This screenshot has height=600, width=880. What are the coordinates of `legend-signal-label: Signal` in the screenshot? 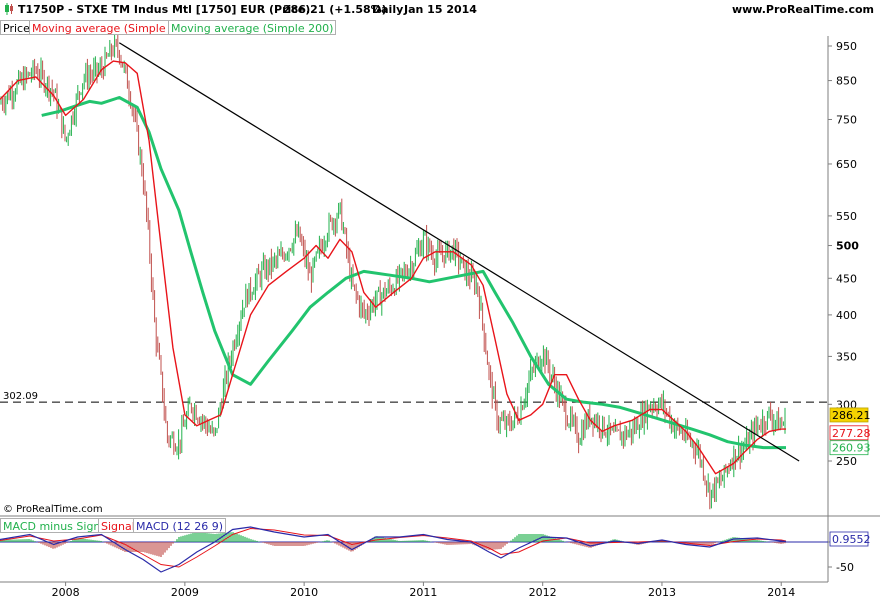 It's located at (118, 526).